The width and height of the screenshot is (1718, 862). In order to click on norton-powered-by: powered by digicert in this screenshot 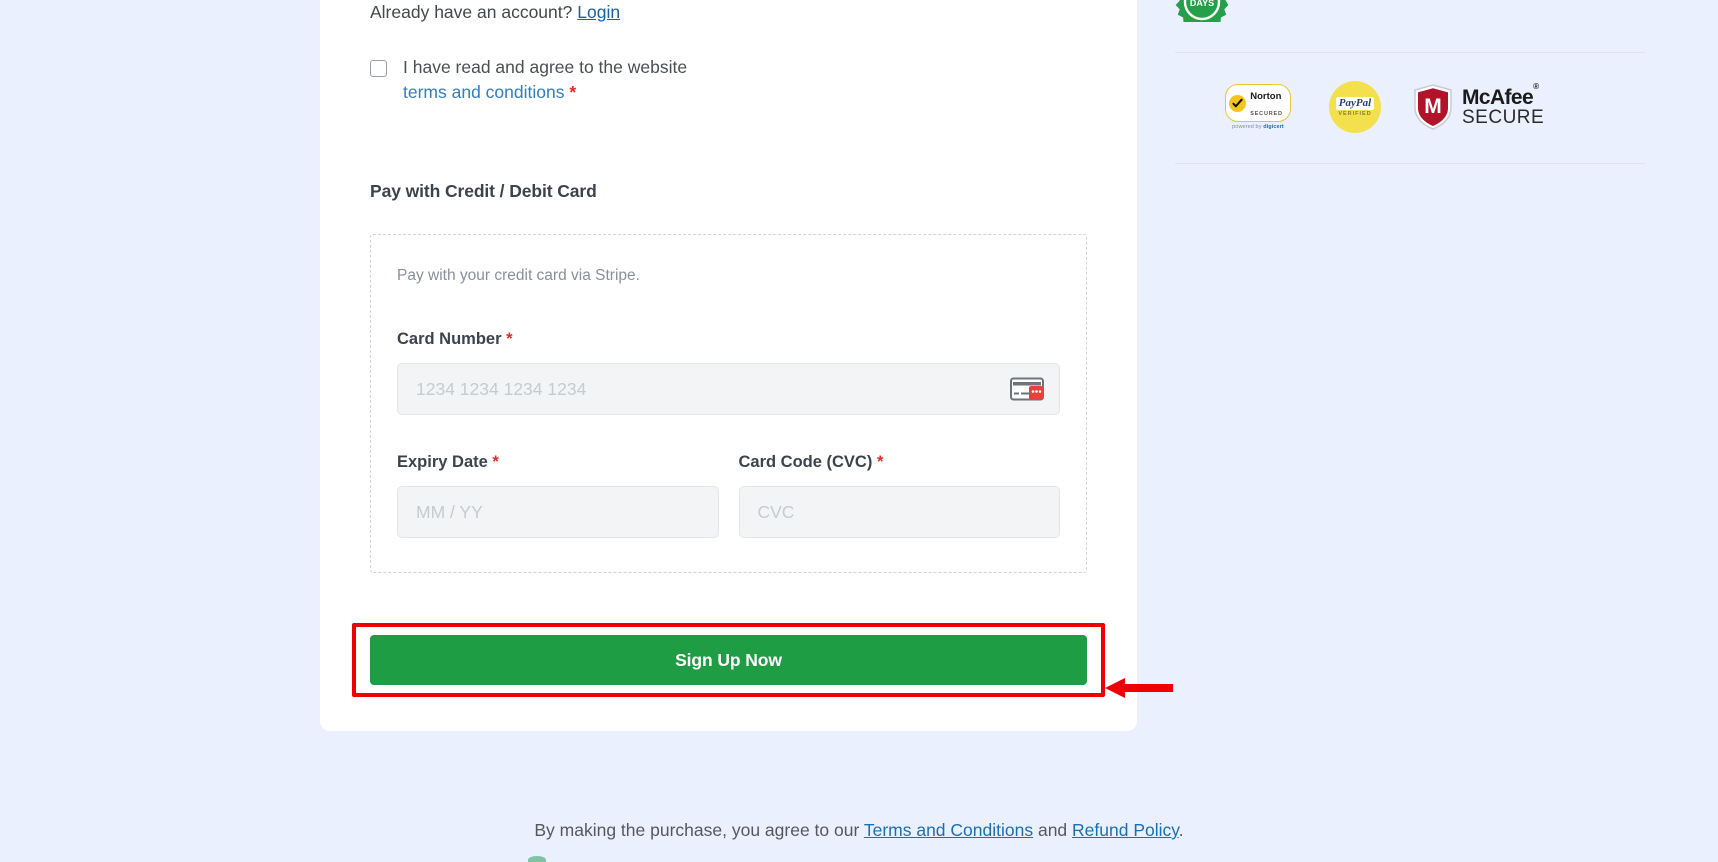, I will do `click(1258, 127)`.